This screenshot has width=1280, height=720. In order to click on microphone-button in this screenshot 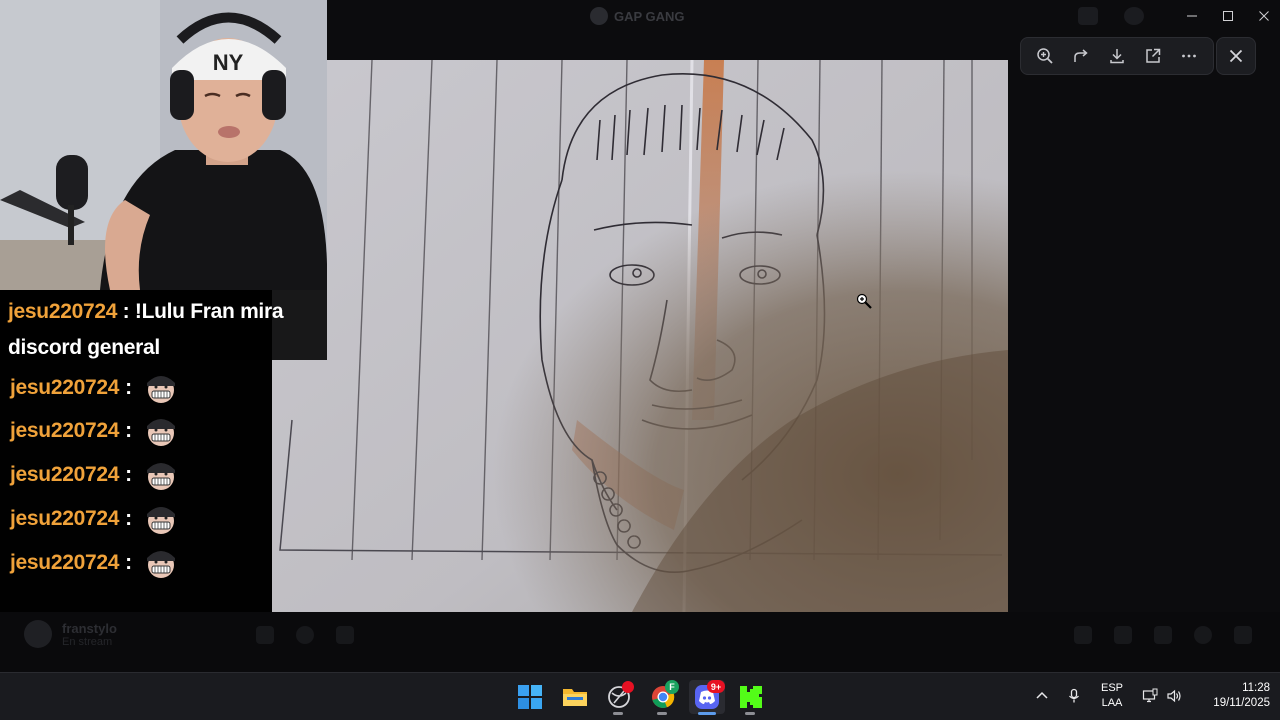, I will do `click(1074, 696)`.